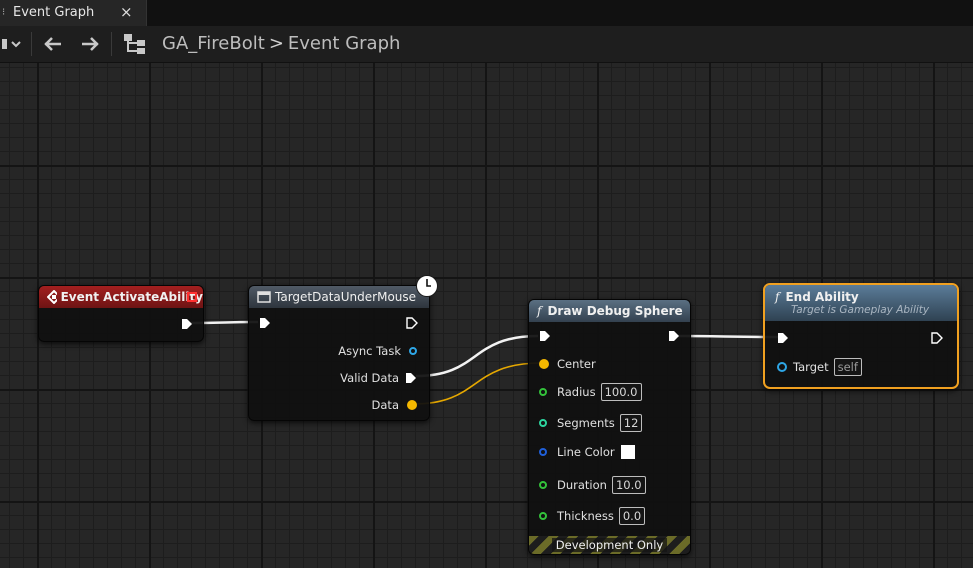 This screenshot has height=568, width=973. I want to click on pin-label: Line Color, so click(586, 452).